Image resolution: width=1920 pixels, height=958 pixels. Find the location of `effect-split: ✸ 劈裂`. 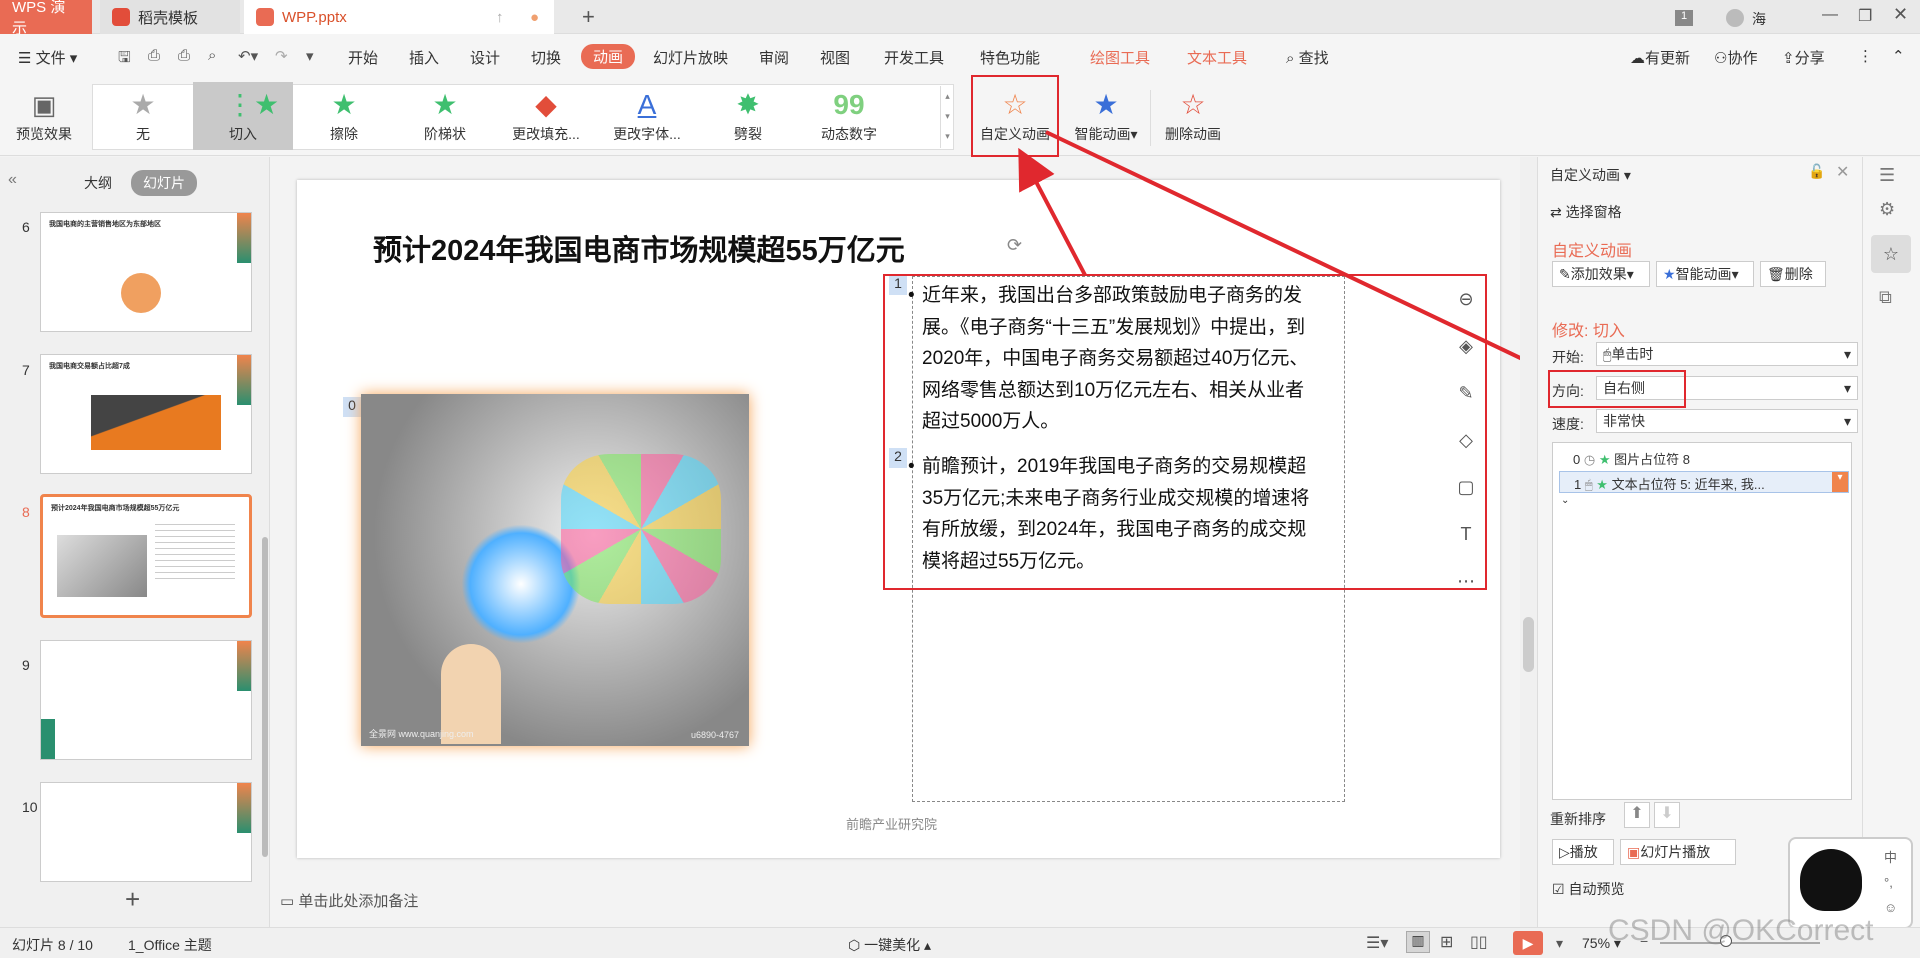

effect-split: ✸ 劈裂 is located at coordinates (748, 116).